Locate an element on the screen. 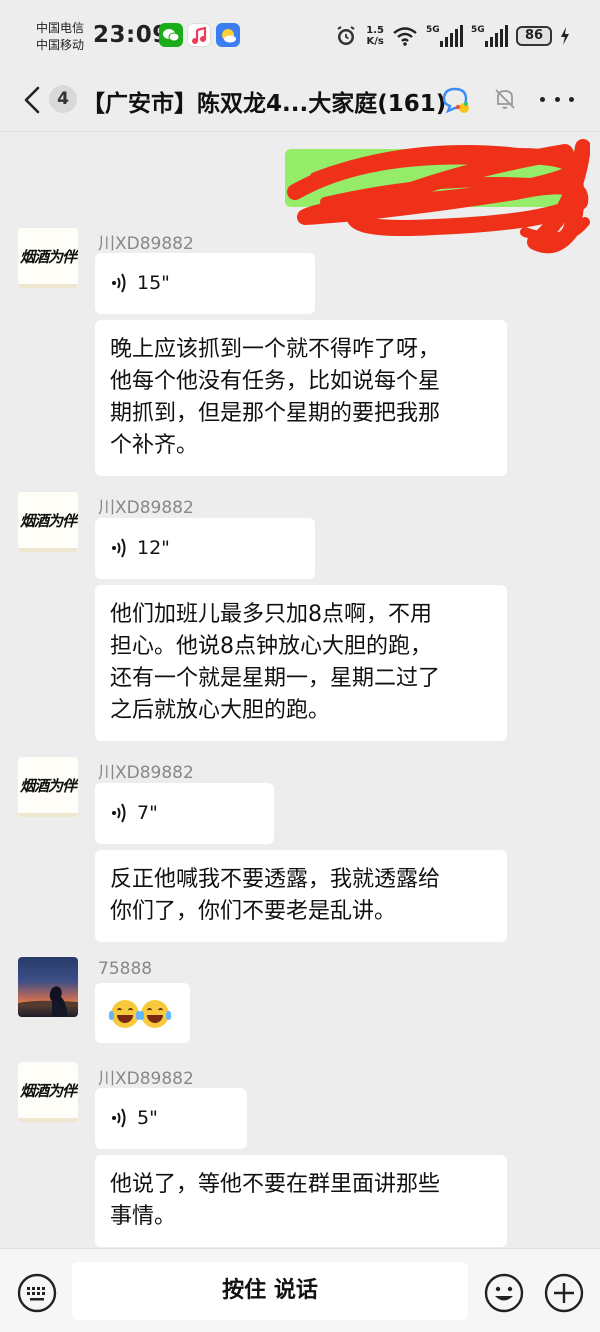 This screenshot has width=600, height=1332. keyboard-toggle-button is located at coordinates (37, 1293).